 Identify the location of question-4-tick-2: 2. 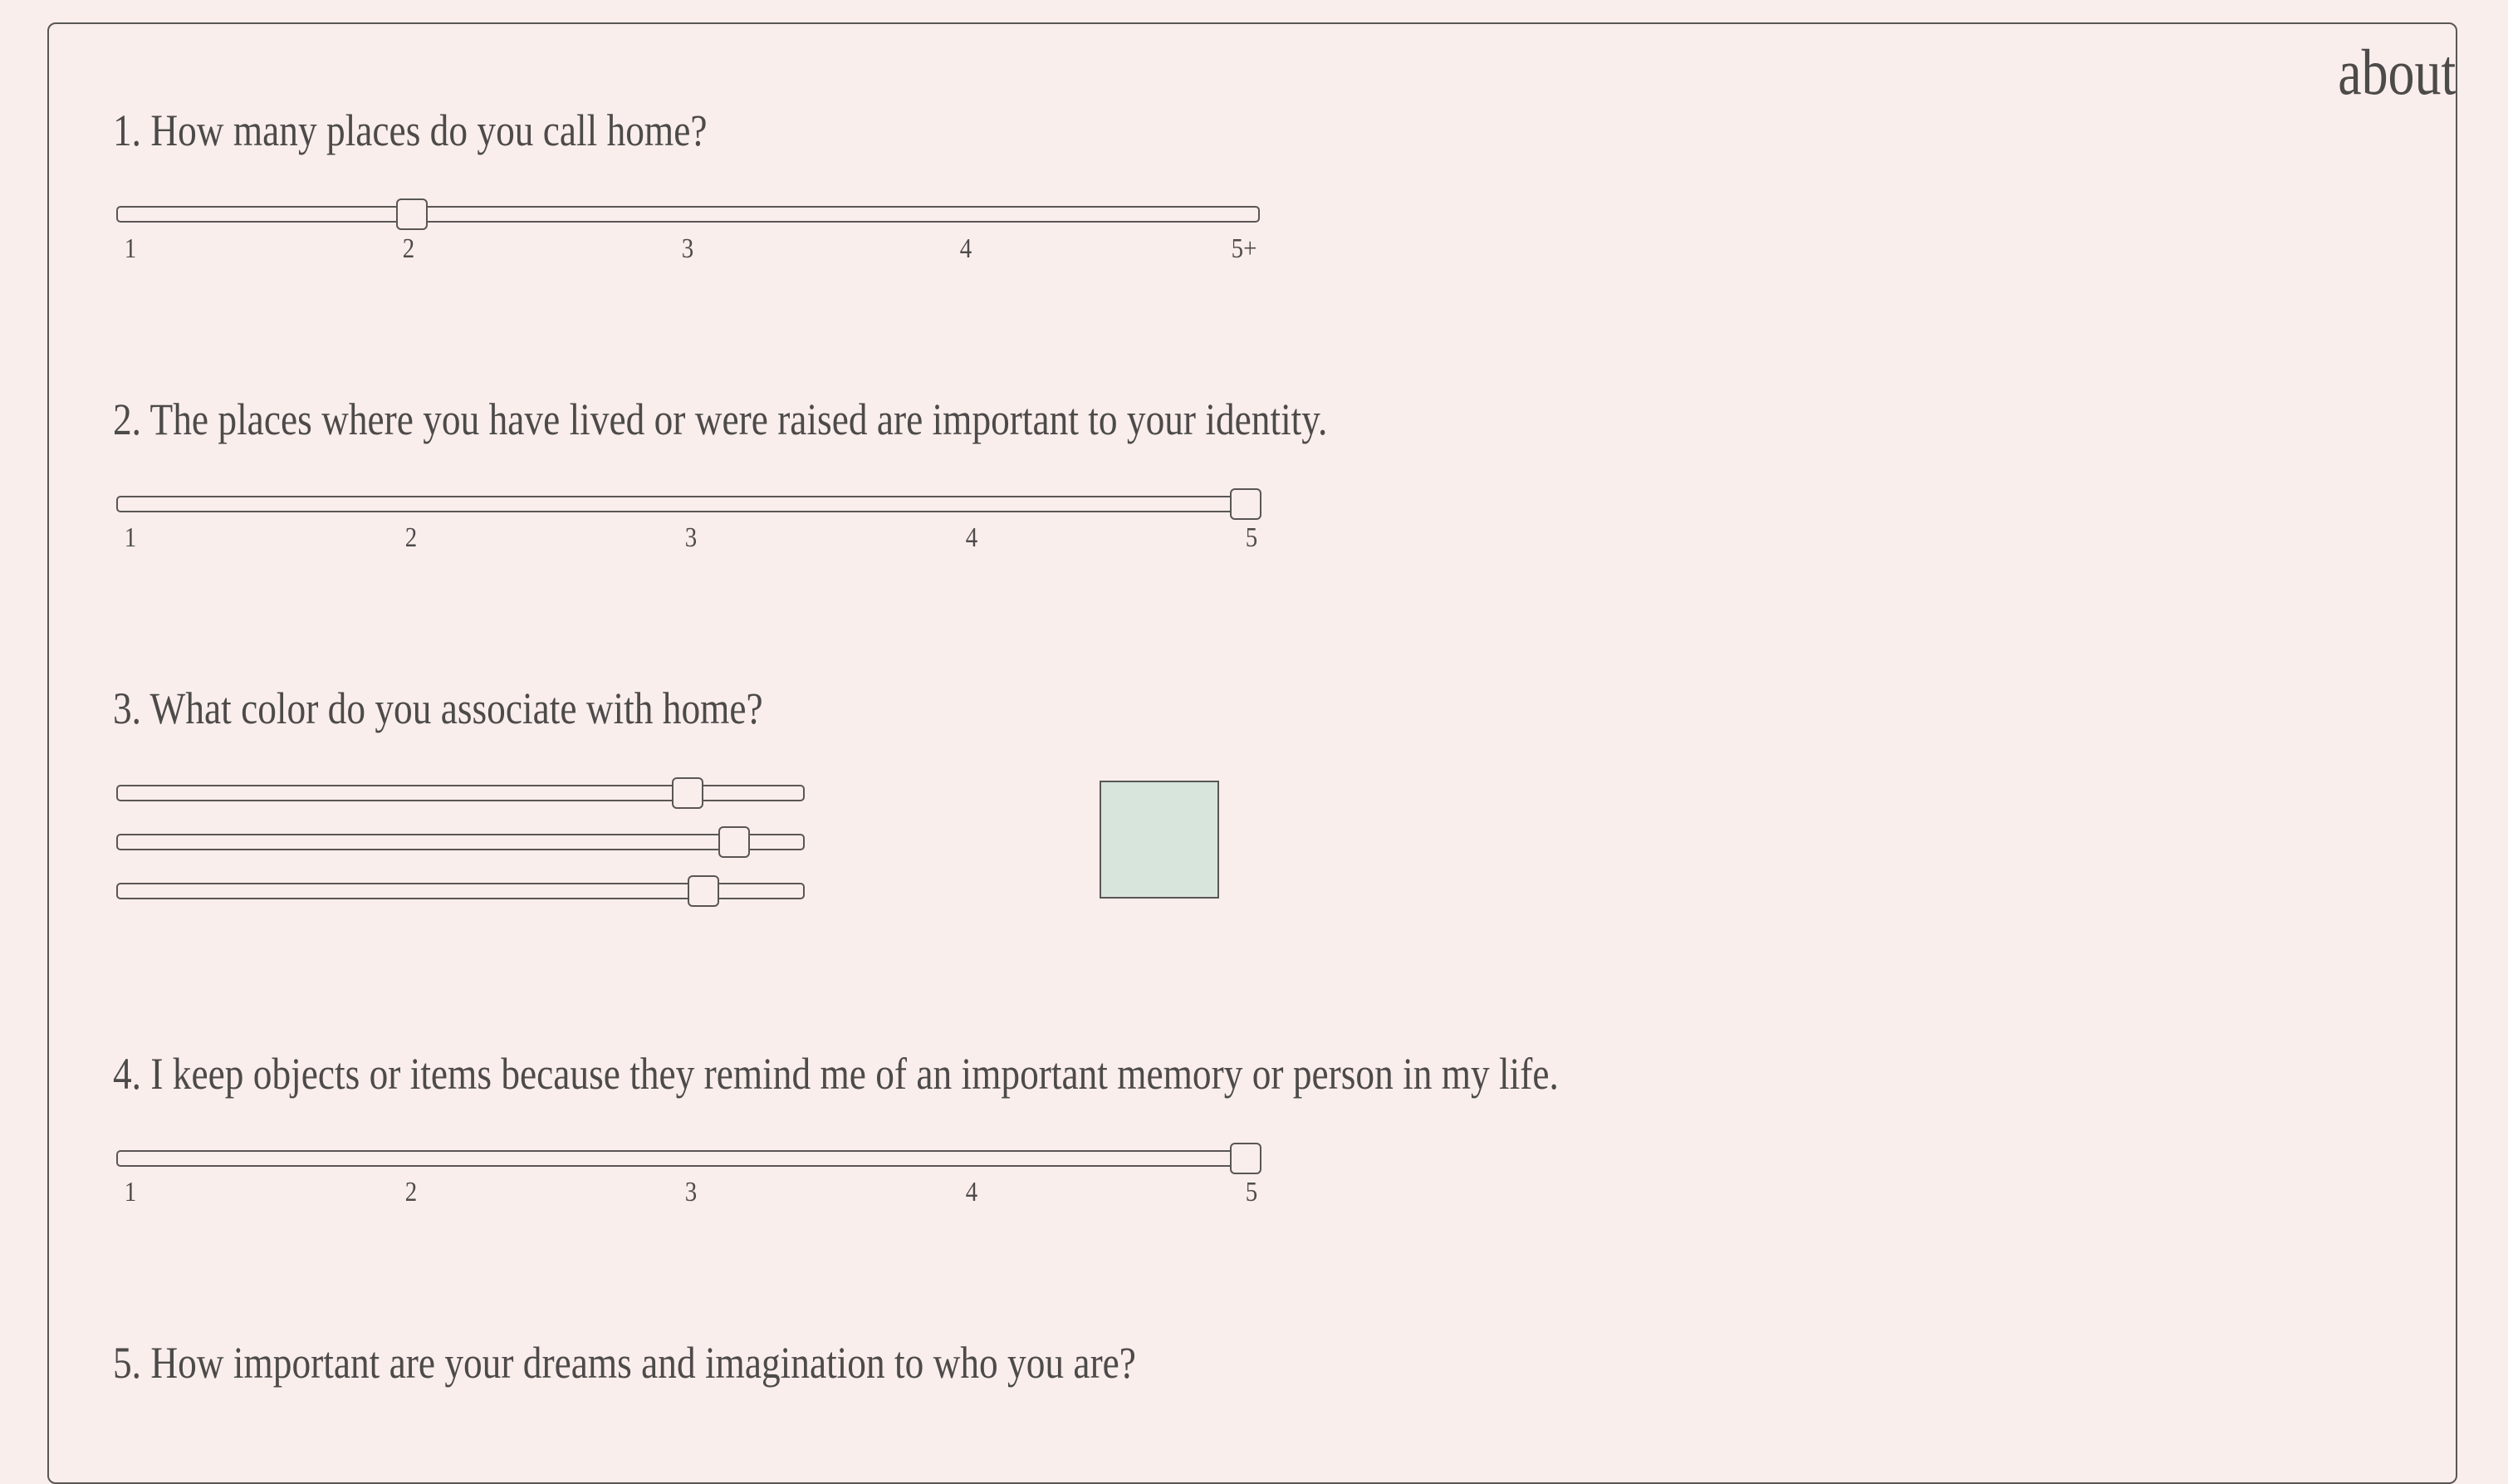
(410, 1192).